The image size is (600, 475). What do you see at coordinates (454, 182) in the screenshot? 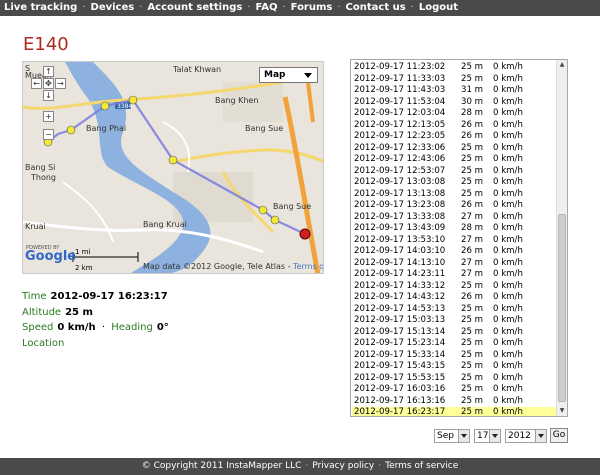
I see `list-item: 2012-09-17 13:03:08 25 m 0 km/h` at bounding box center [454, 182].